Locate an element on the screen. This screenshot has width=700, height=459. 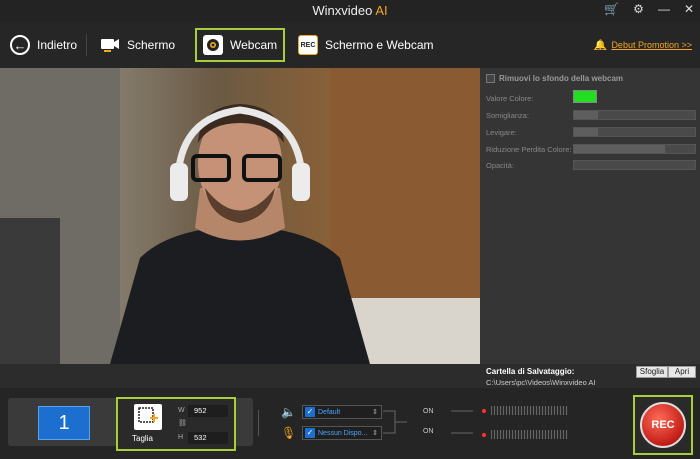
tab-screen-webcam-label: Schermo e Webcam is located at coordinates (379, 45).